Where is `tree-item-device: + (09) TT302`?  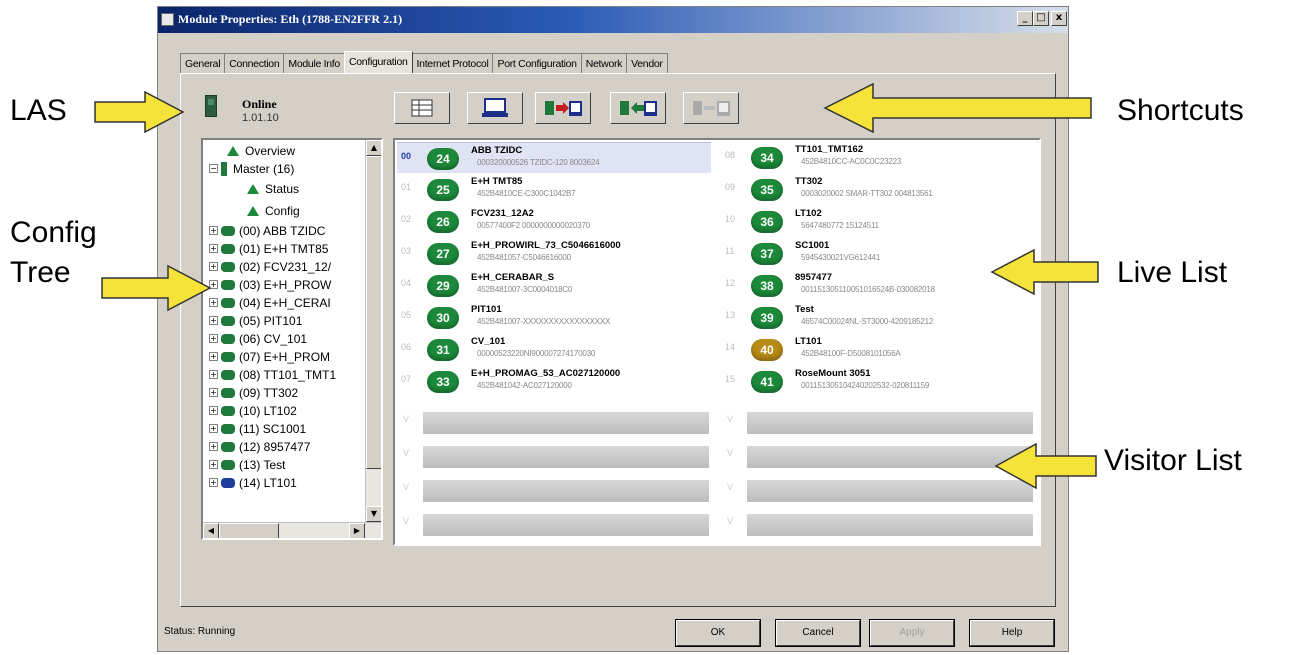 tree-item-device: + (09) TT302 is located at coordinates (253, 392).